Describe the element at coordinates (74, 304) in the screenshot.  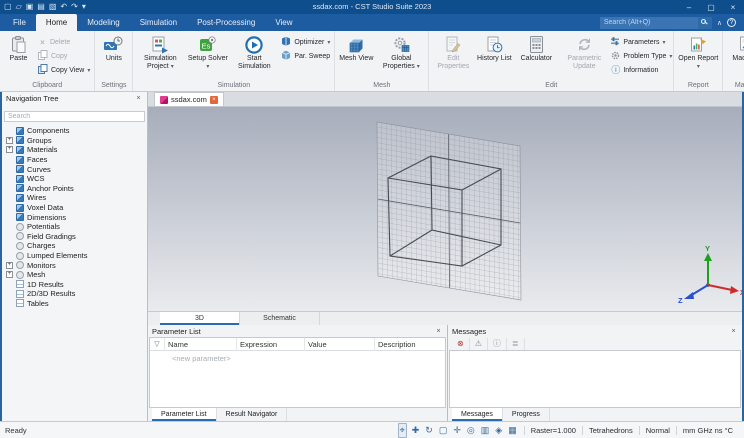
I see `tree-item-tables: +Tables` at that location.